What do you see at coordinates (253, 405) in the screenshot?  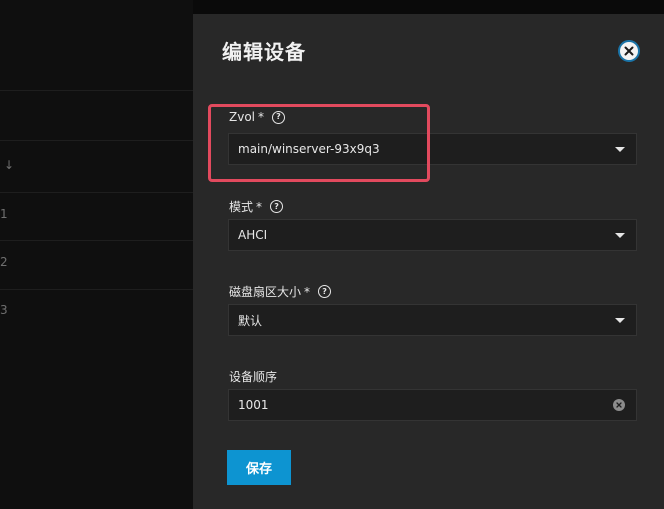 I see `device-order-value: 1001` at bounding box center [253, 405].